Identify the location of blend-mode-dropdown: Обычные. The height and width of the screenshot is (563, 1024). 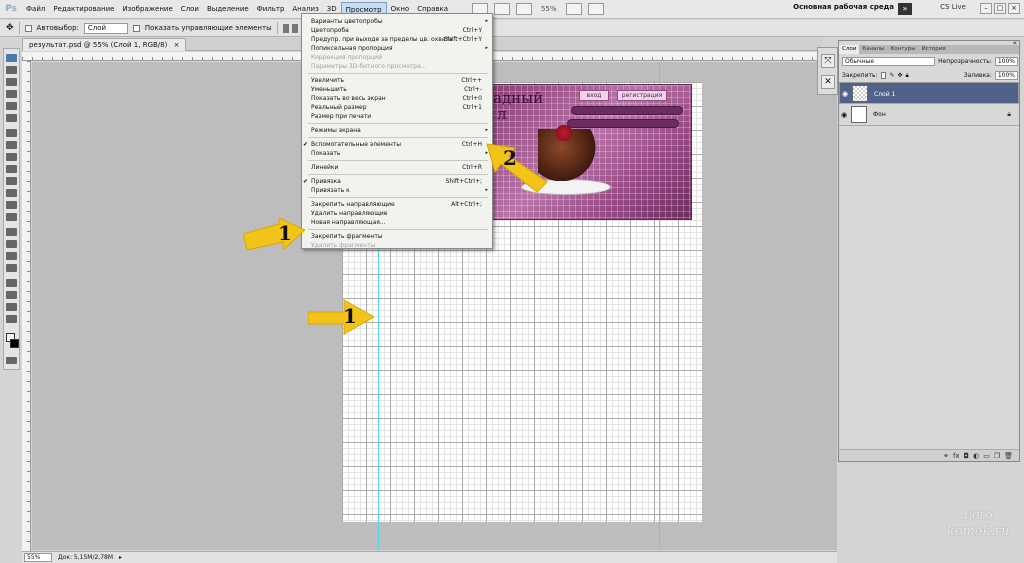
(889, 61).